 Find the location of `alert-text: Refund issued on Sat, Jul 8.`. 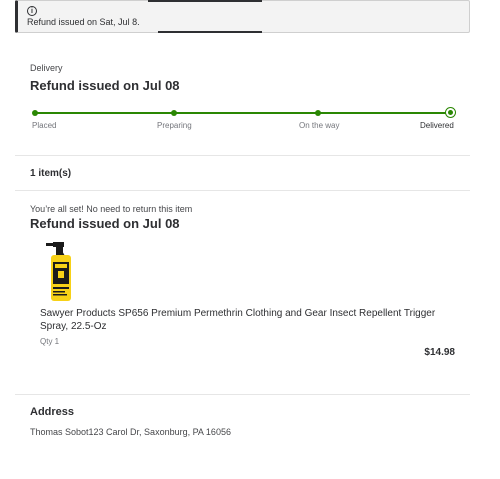

alert-text: Refund issued on Sat, Jul 8. is located at coordinates (83, 22).